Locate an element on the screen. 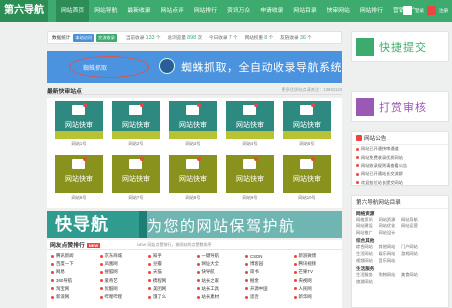 This screenshot has width=452, height=308. friendly-column: 新浪微博 腾讯视频 芒果TV 央视网 人民网 新华网 is located at coordinates (317, 276).